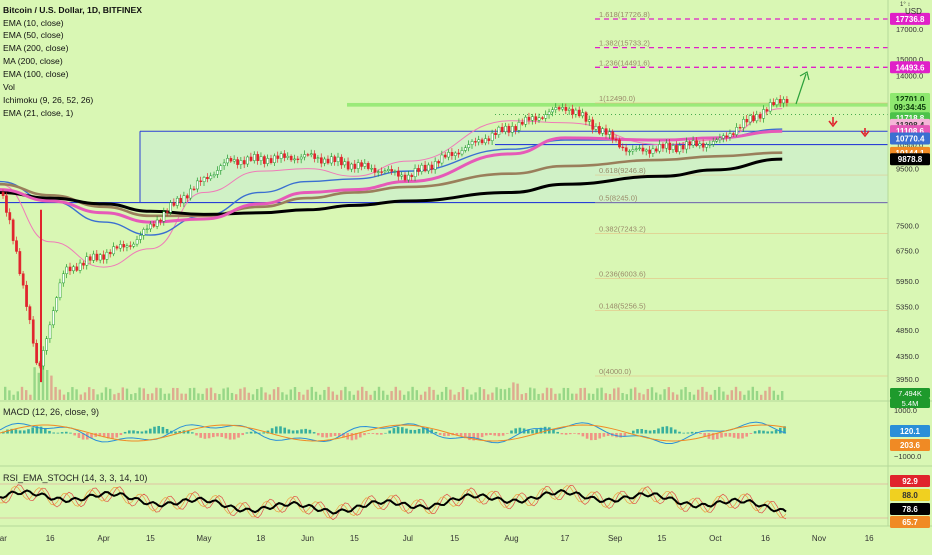 Image resolution: width=932 pixels, height=555 pixels. I want to click on time-tick-1: 16, so click(50, 538).